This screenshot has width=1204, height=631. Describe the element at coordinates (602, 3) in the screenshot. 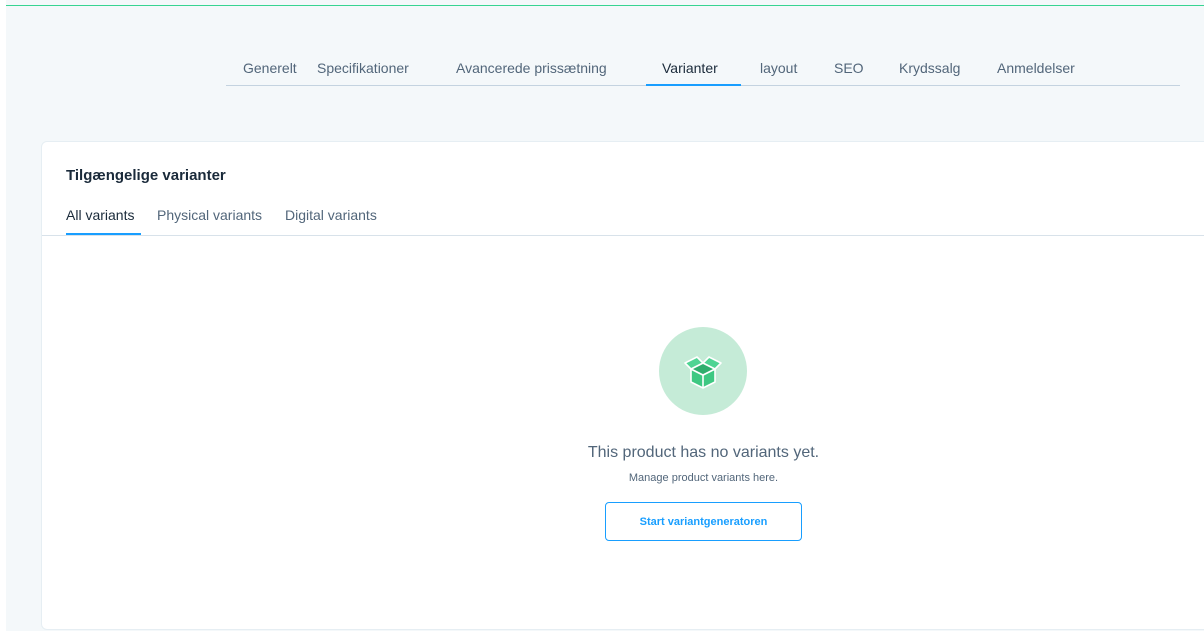

I see `top-accent-bar` at that location.